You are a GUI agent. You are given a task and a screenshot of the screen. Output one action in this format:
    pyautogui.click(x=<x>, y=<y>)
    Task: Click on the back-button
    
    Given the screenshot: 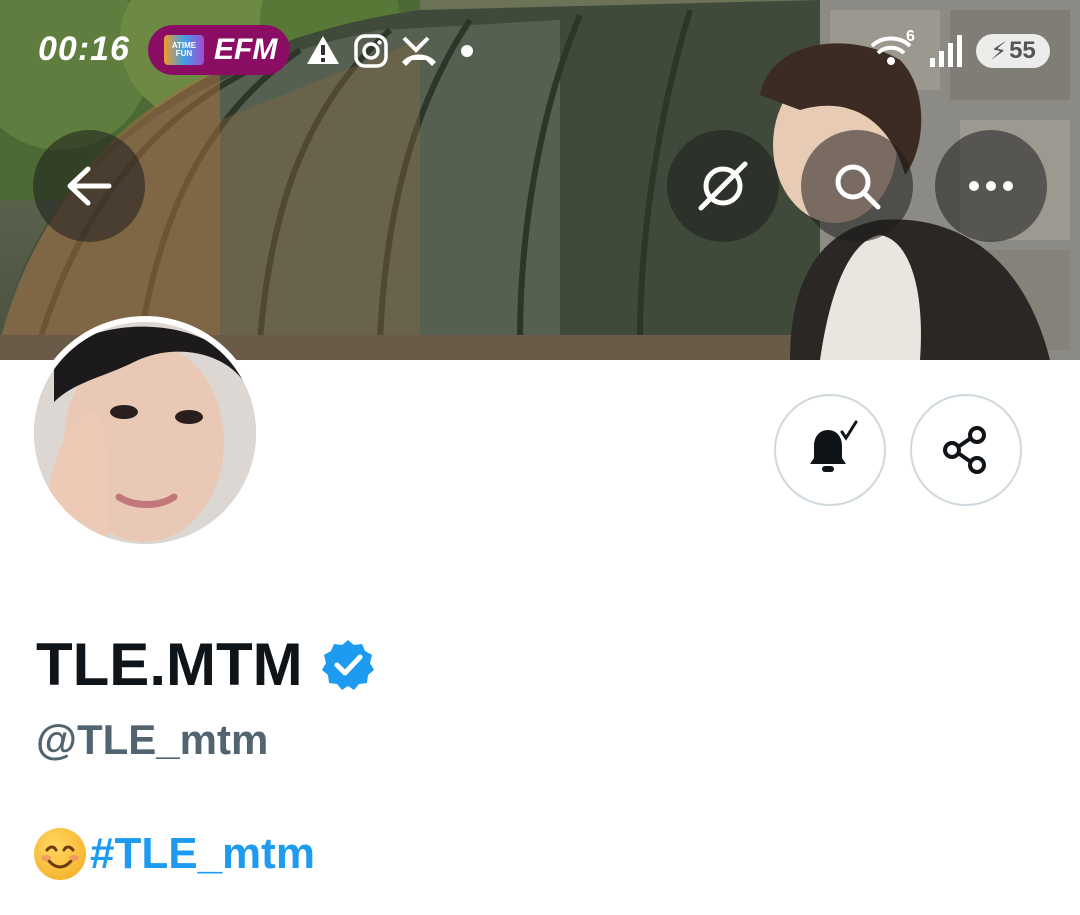 What is the action you would take?
    pyautogui.click(x=89, y=186)
    